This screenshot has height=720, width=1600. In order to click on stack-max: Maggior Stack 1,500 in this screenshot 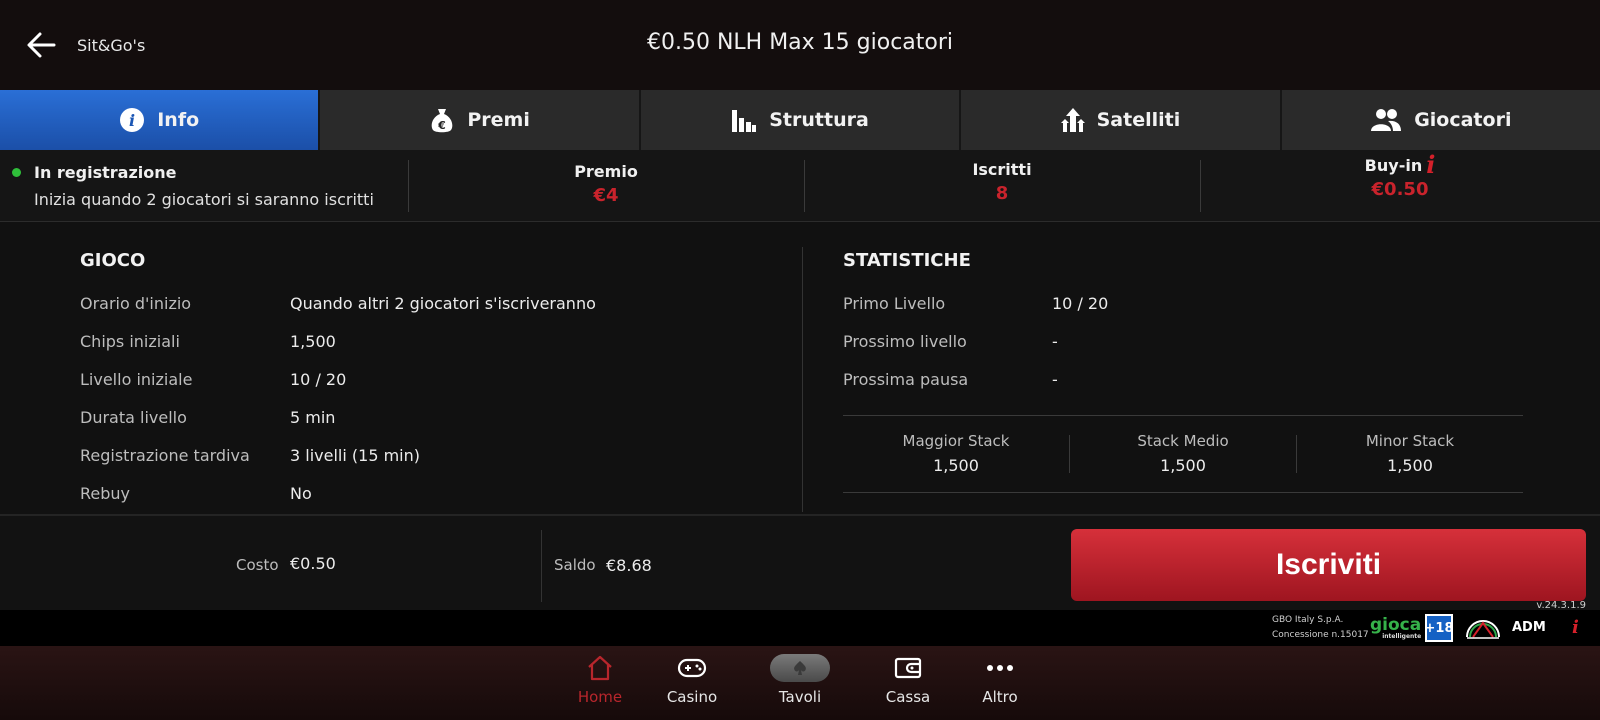, I will do `click(956, 453)`.